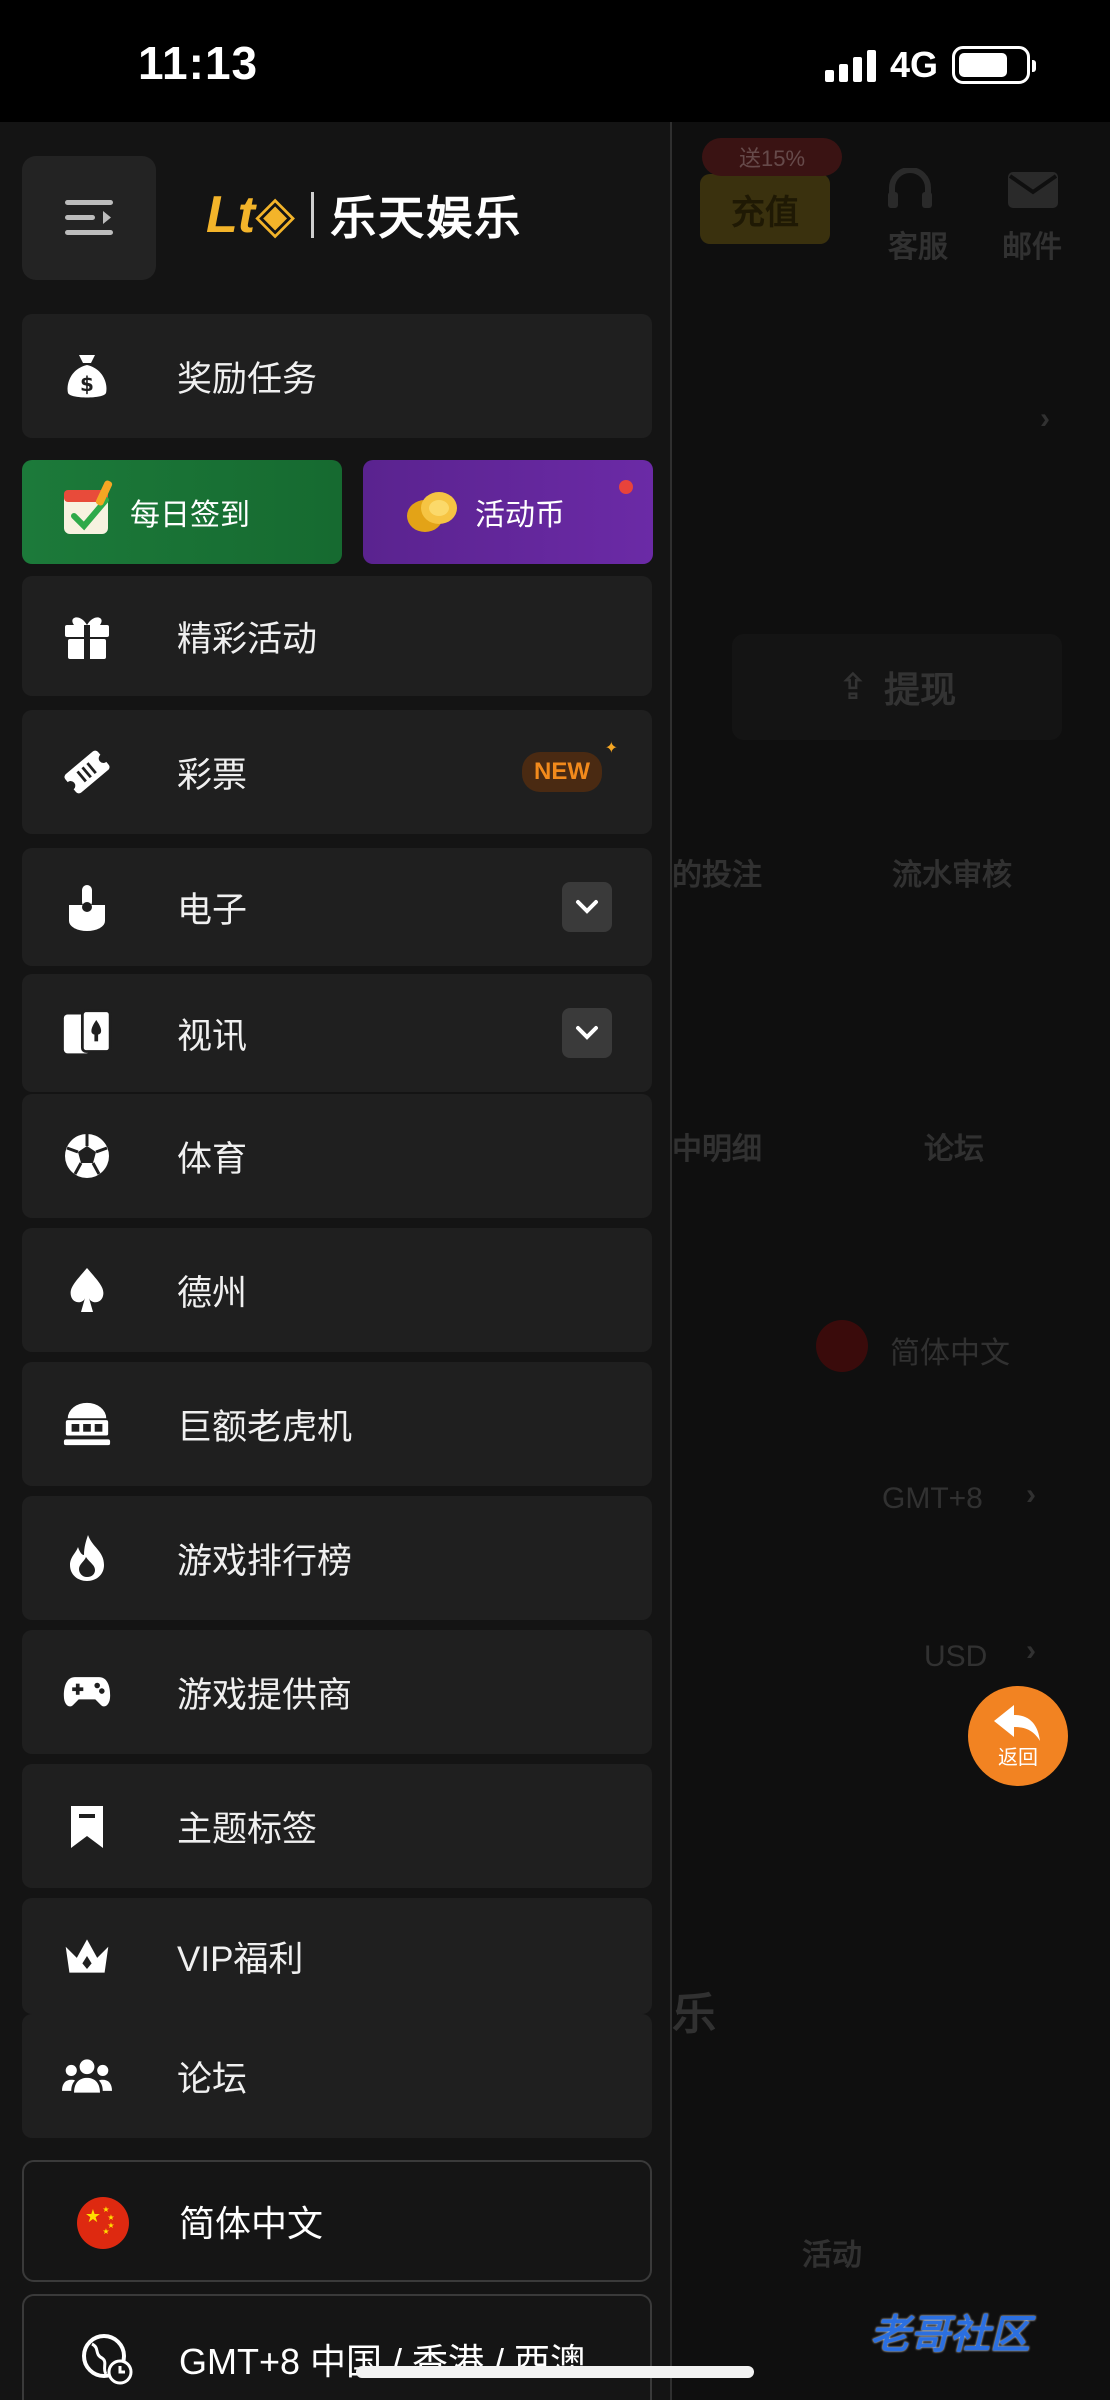  I want to click on gift-icon, so click(87, 636).